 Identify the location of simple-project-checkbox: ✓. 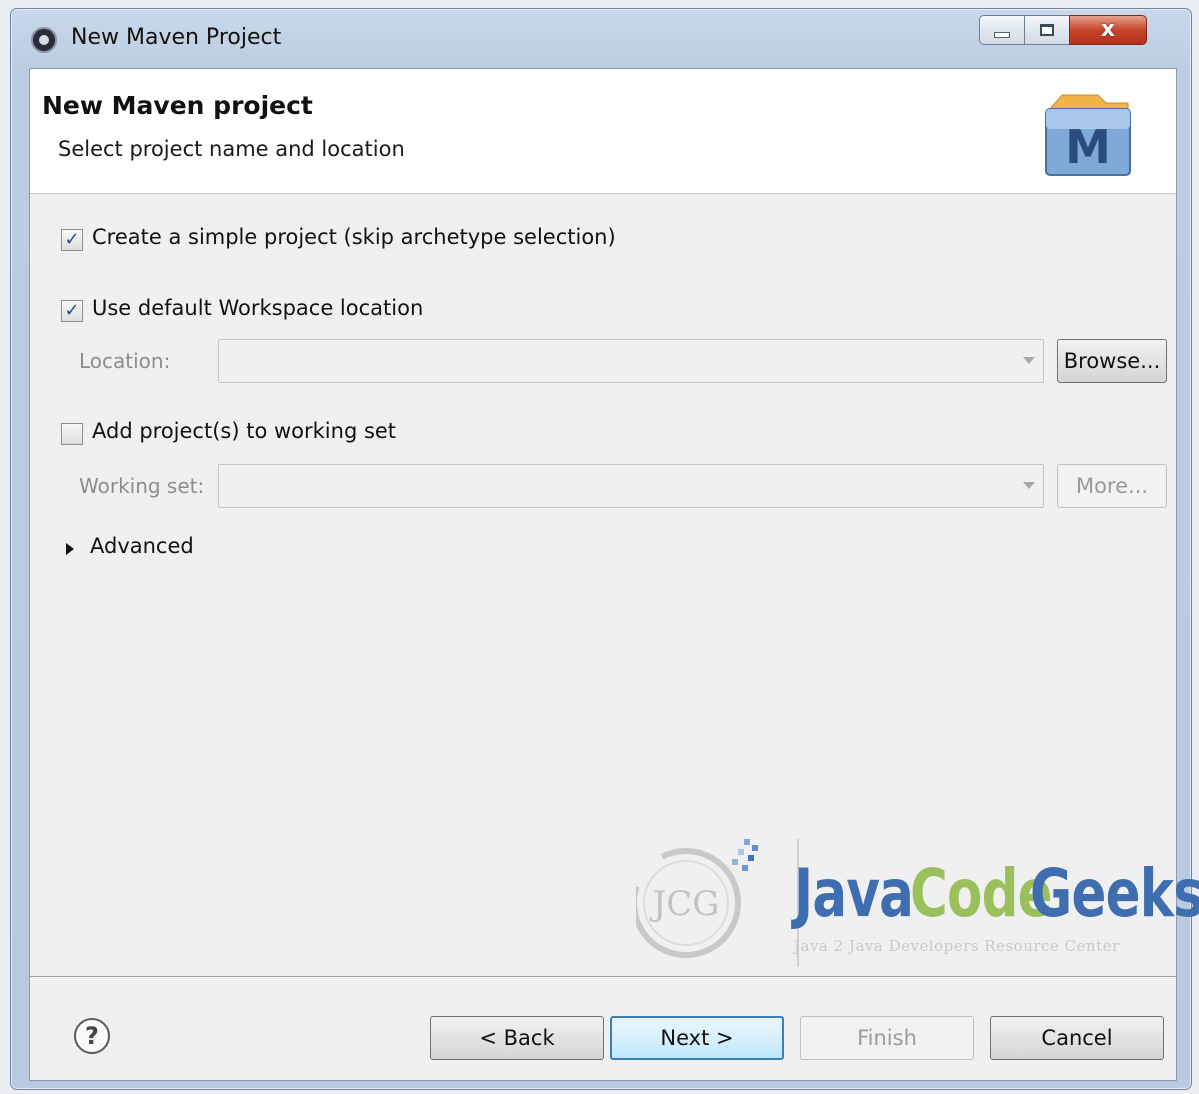
(72, 240).